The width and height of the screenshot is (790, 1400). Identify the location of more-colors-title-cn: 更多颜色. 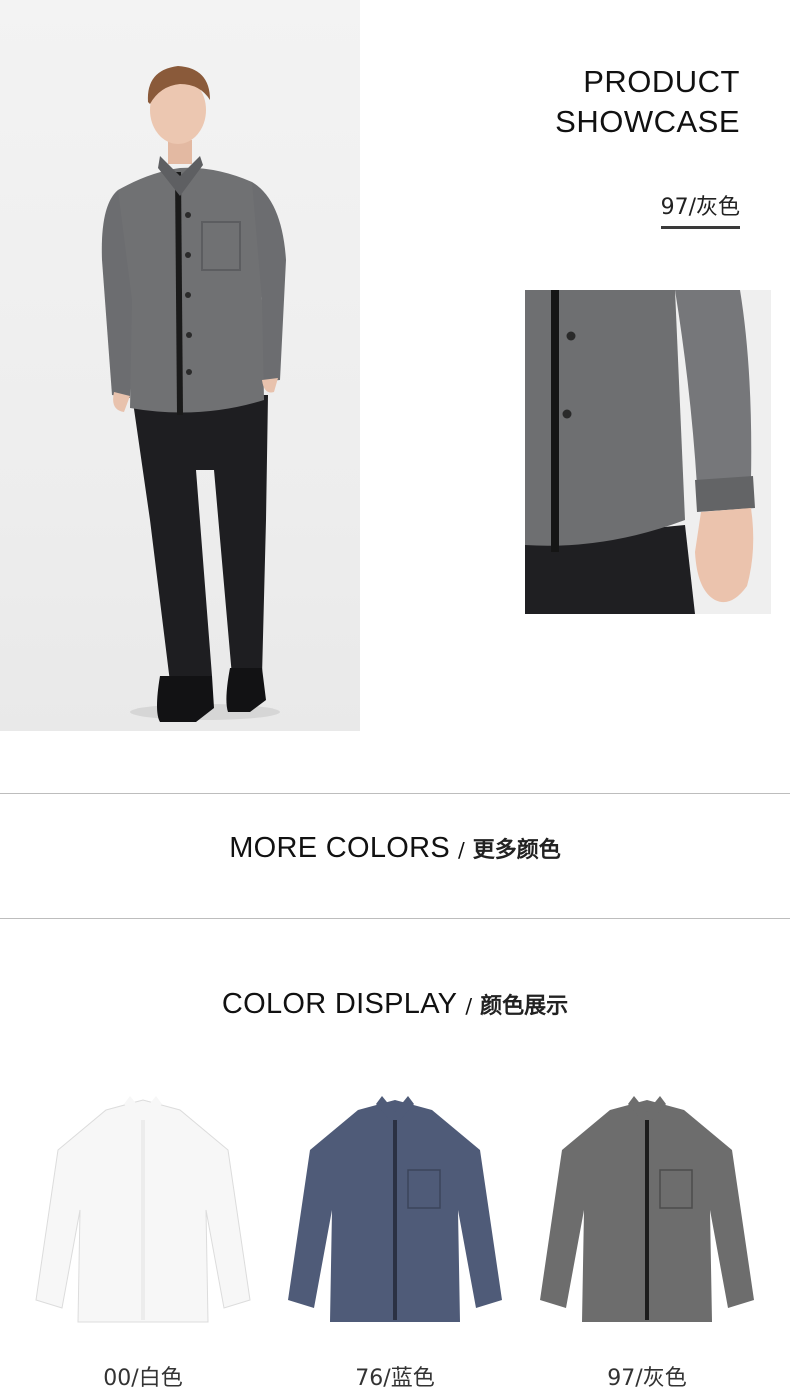
(516, 850).